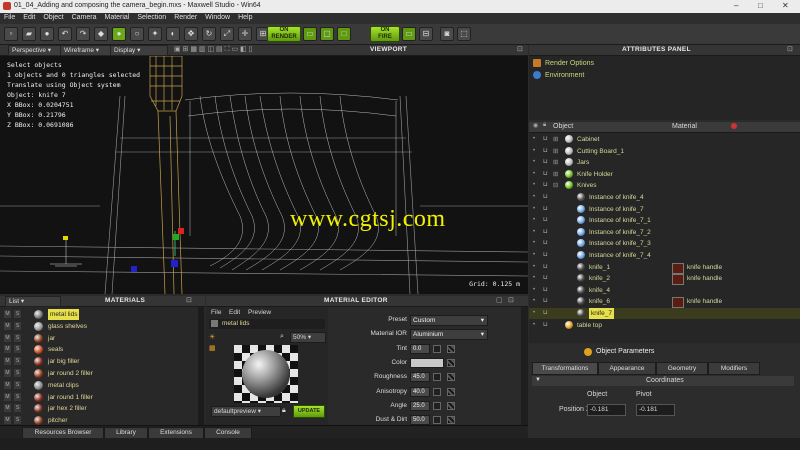  I want to click on rotate-icon: ↻, so click(209, 34).